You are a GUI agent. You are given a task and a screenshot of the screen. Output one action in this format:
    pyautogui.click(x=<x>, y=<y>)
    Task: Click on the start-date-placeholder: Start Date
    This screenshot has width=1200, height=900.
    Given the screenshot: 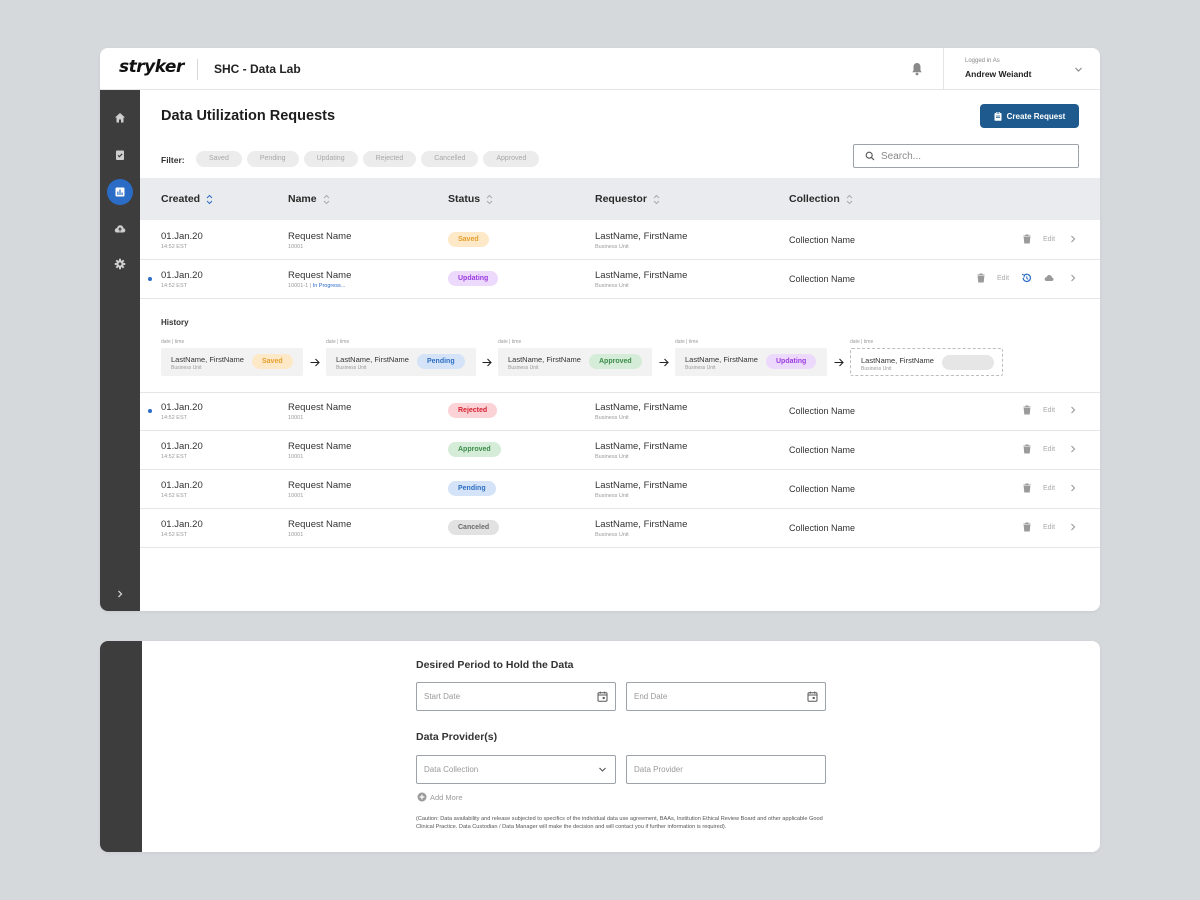 What is the action you would take?
    pyautogui.click(x=442, y=696)
    